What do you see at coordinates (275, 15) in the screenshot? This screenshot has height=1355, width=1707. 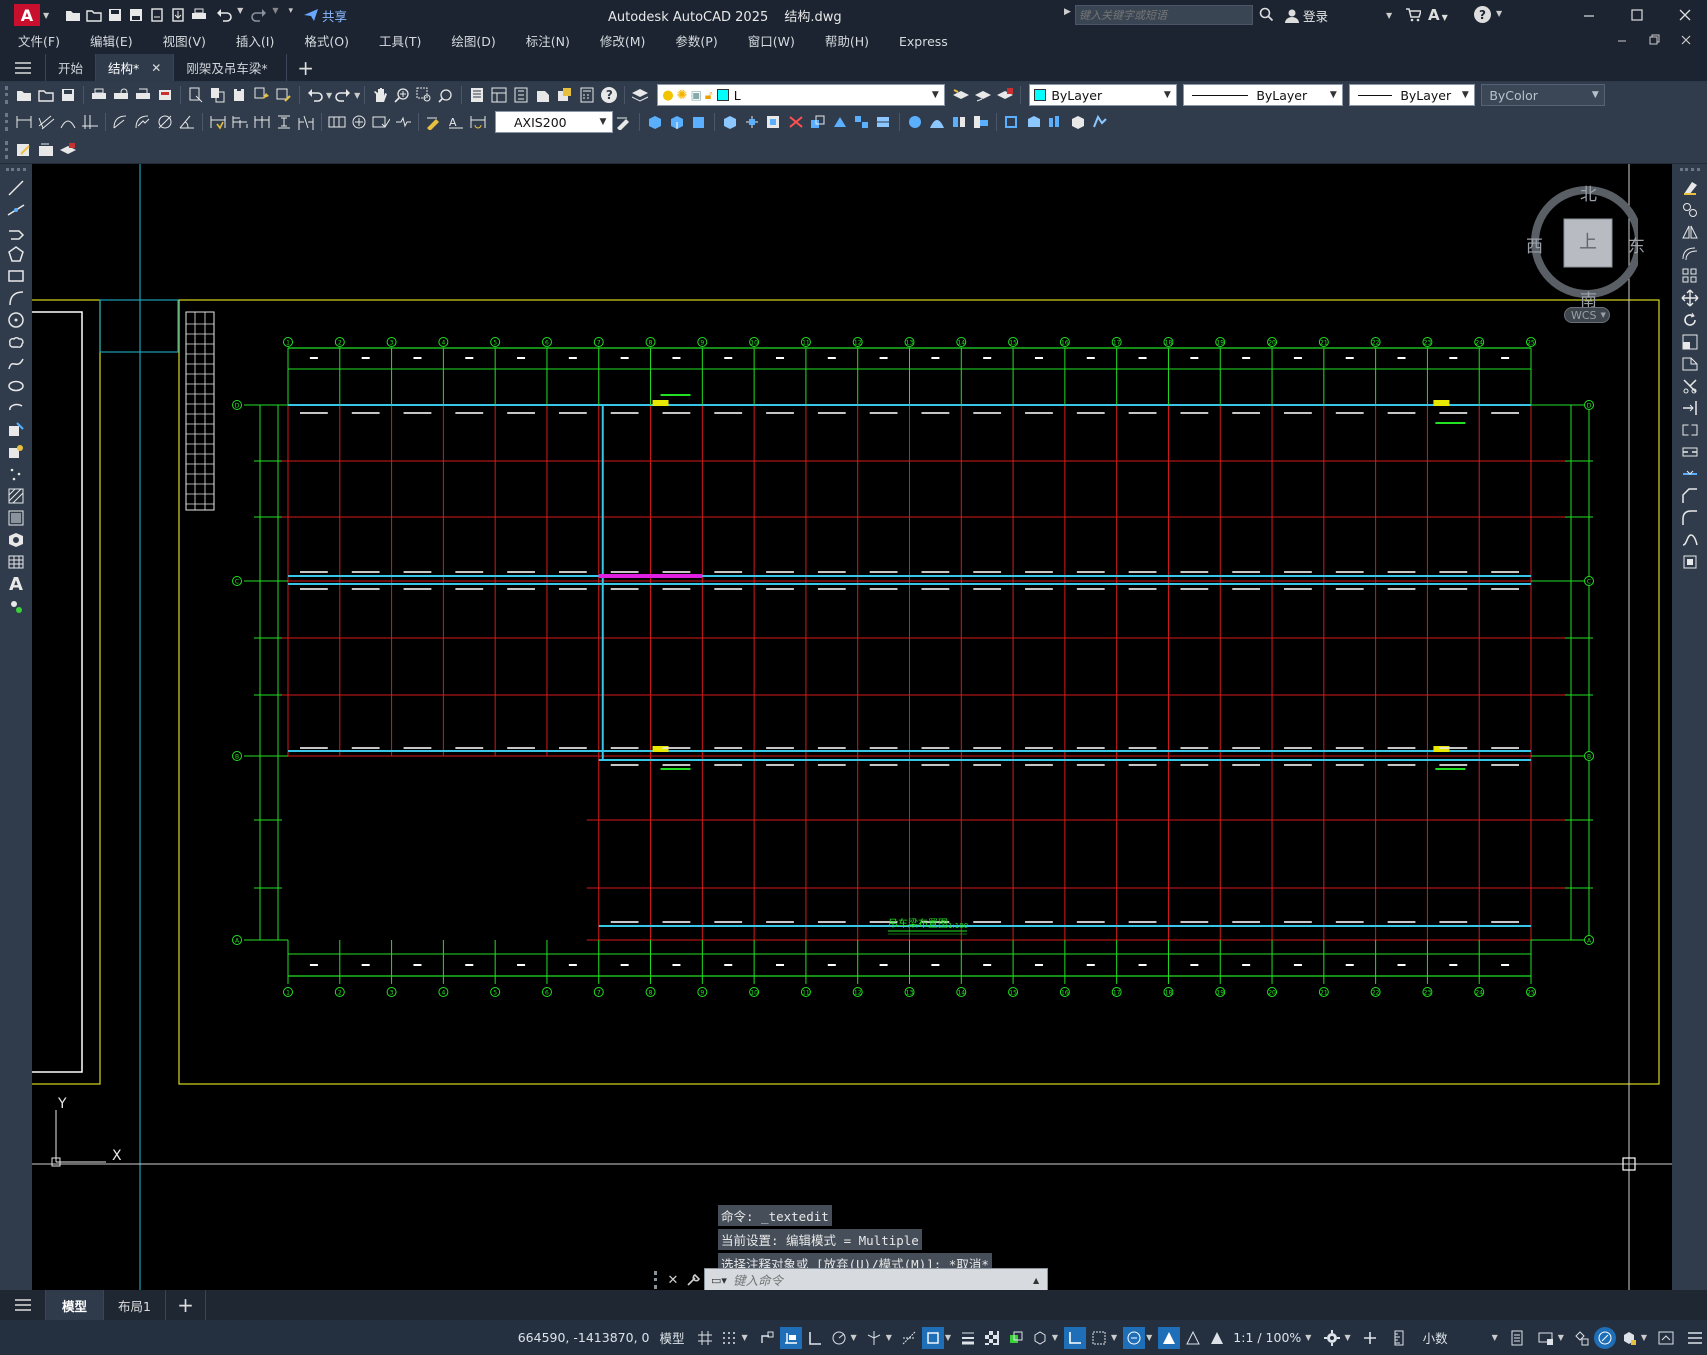 I see `redo-dropdown-icon: ▼` at bounding box center [275, 15].